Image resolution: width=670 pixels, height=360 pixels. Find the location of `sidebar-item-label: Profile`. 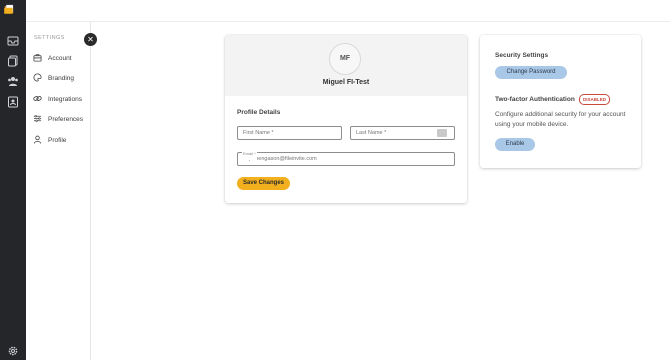

sidebar-item-label: Profile is located at coordinates (57, 140).